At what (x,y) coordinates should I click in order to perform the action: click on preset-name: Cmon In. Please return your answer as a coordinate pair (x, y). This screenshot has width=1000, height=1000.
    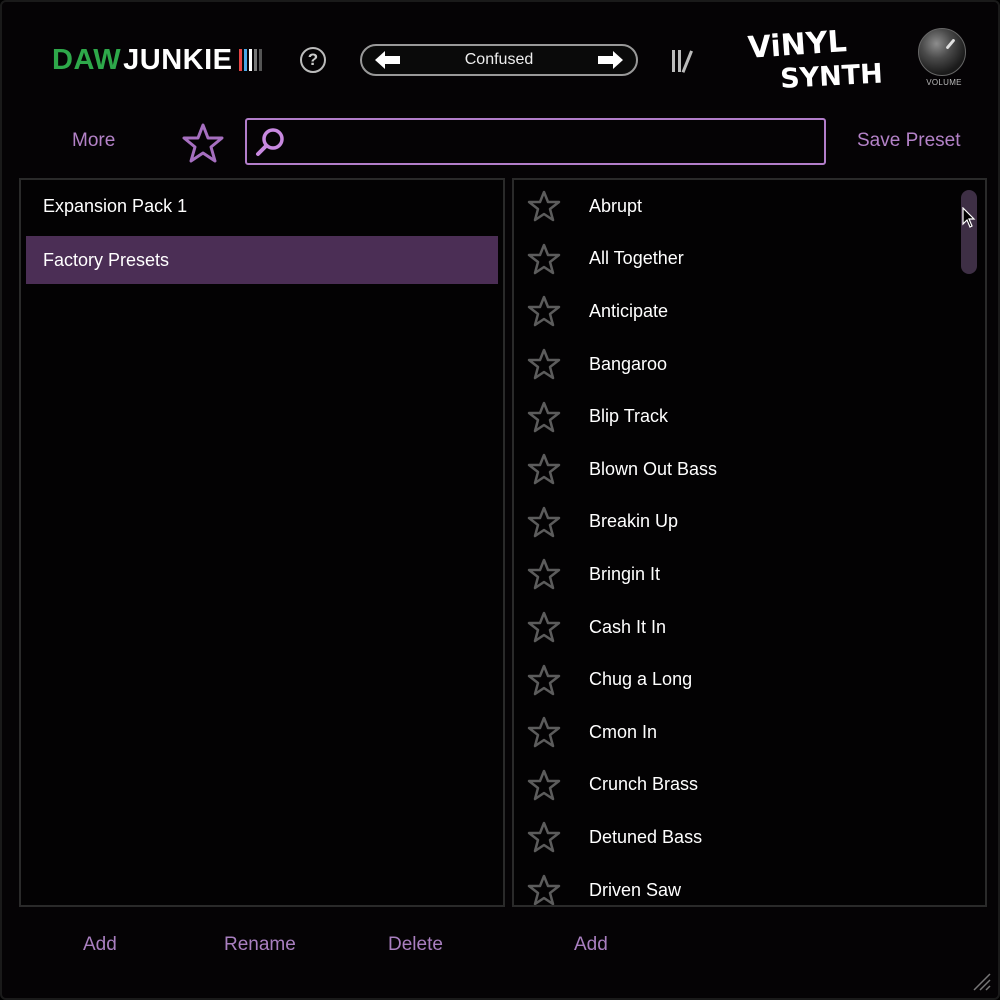
    Looking at the image, I should click on (623, 731).